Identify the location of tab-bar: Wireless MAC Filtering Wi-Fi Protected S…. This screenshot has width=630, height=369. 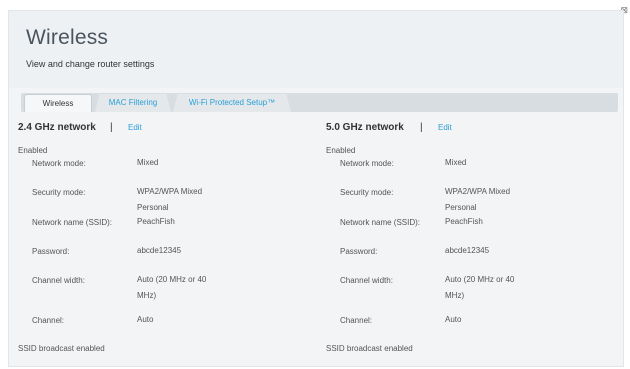
(319, 102).